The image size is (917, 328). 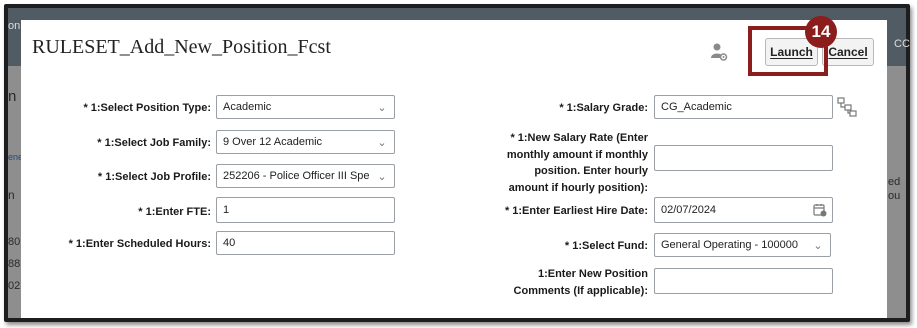 What do you see at coordinates (174, 212) in the screenshot?
I see `fte-label: * 1:Enter FTE:` at bounding box center [174, 212].